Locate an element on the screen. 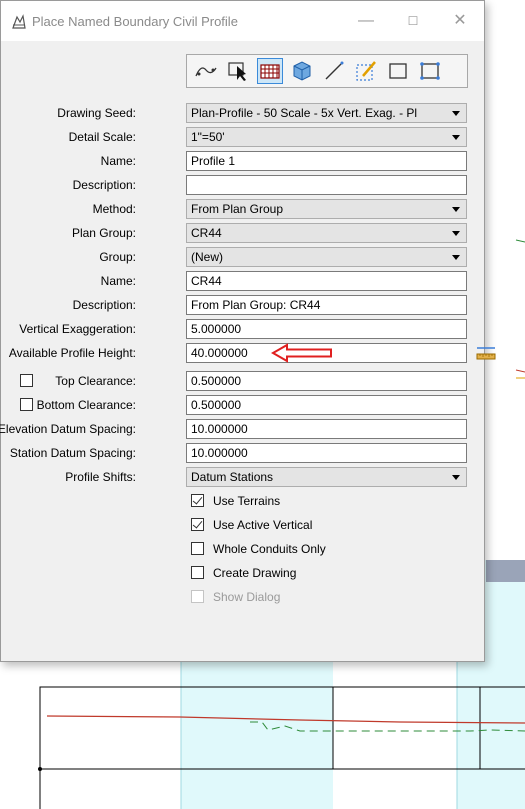 The height and width of the screenshot is (809, 525). detail-scale-select: 1"=50' is located at coordinates (326, 137).